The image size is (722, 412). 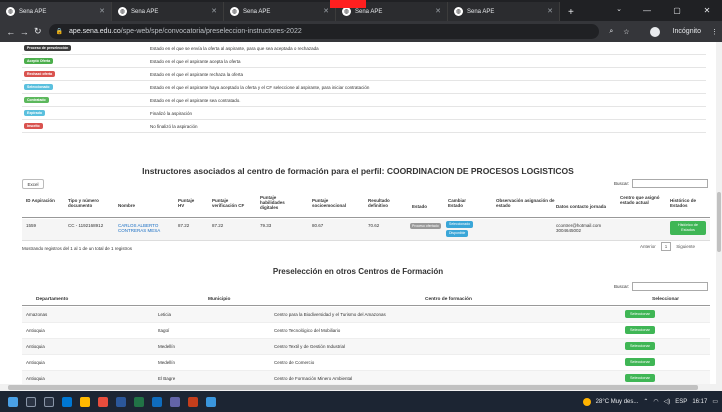 What do you see at coordinates (193, 401) in the screenshot?
I see `powerpoint-icon` at bounding box center [193, 401].